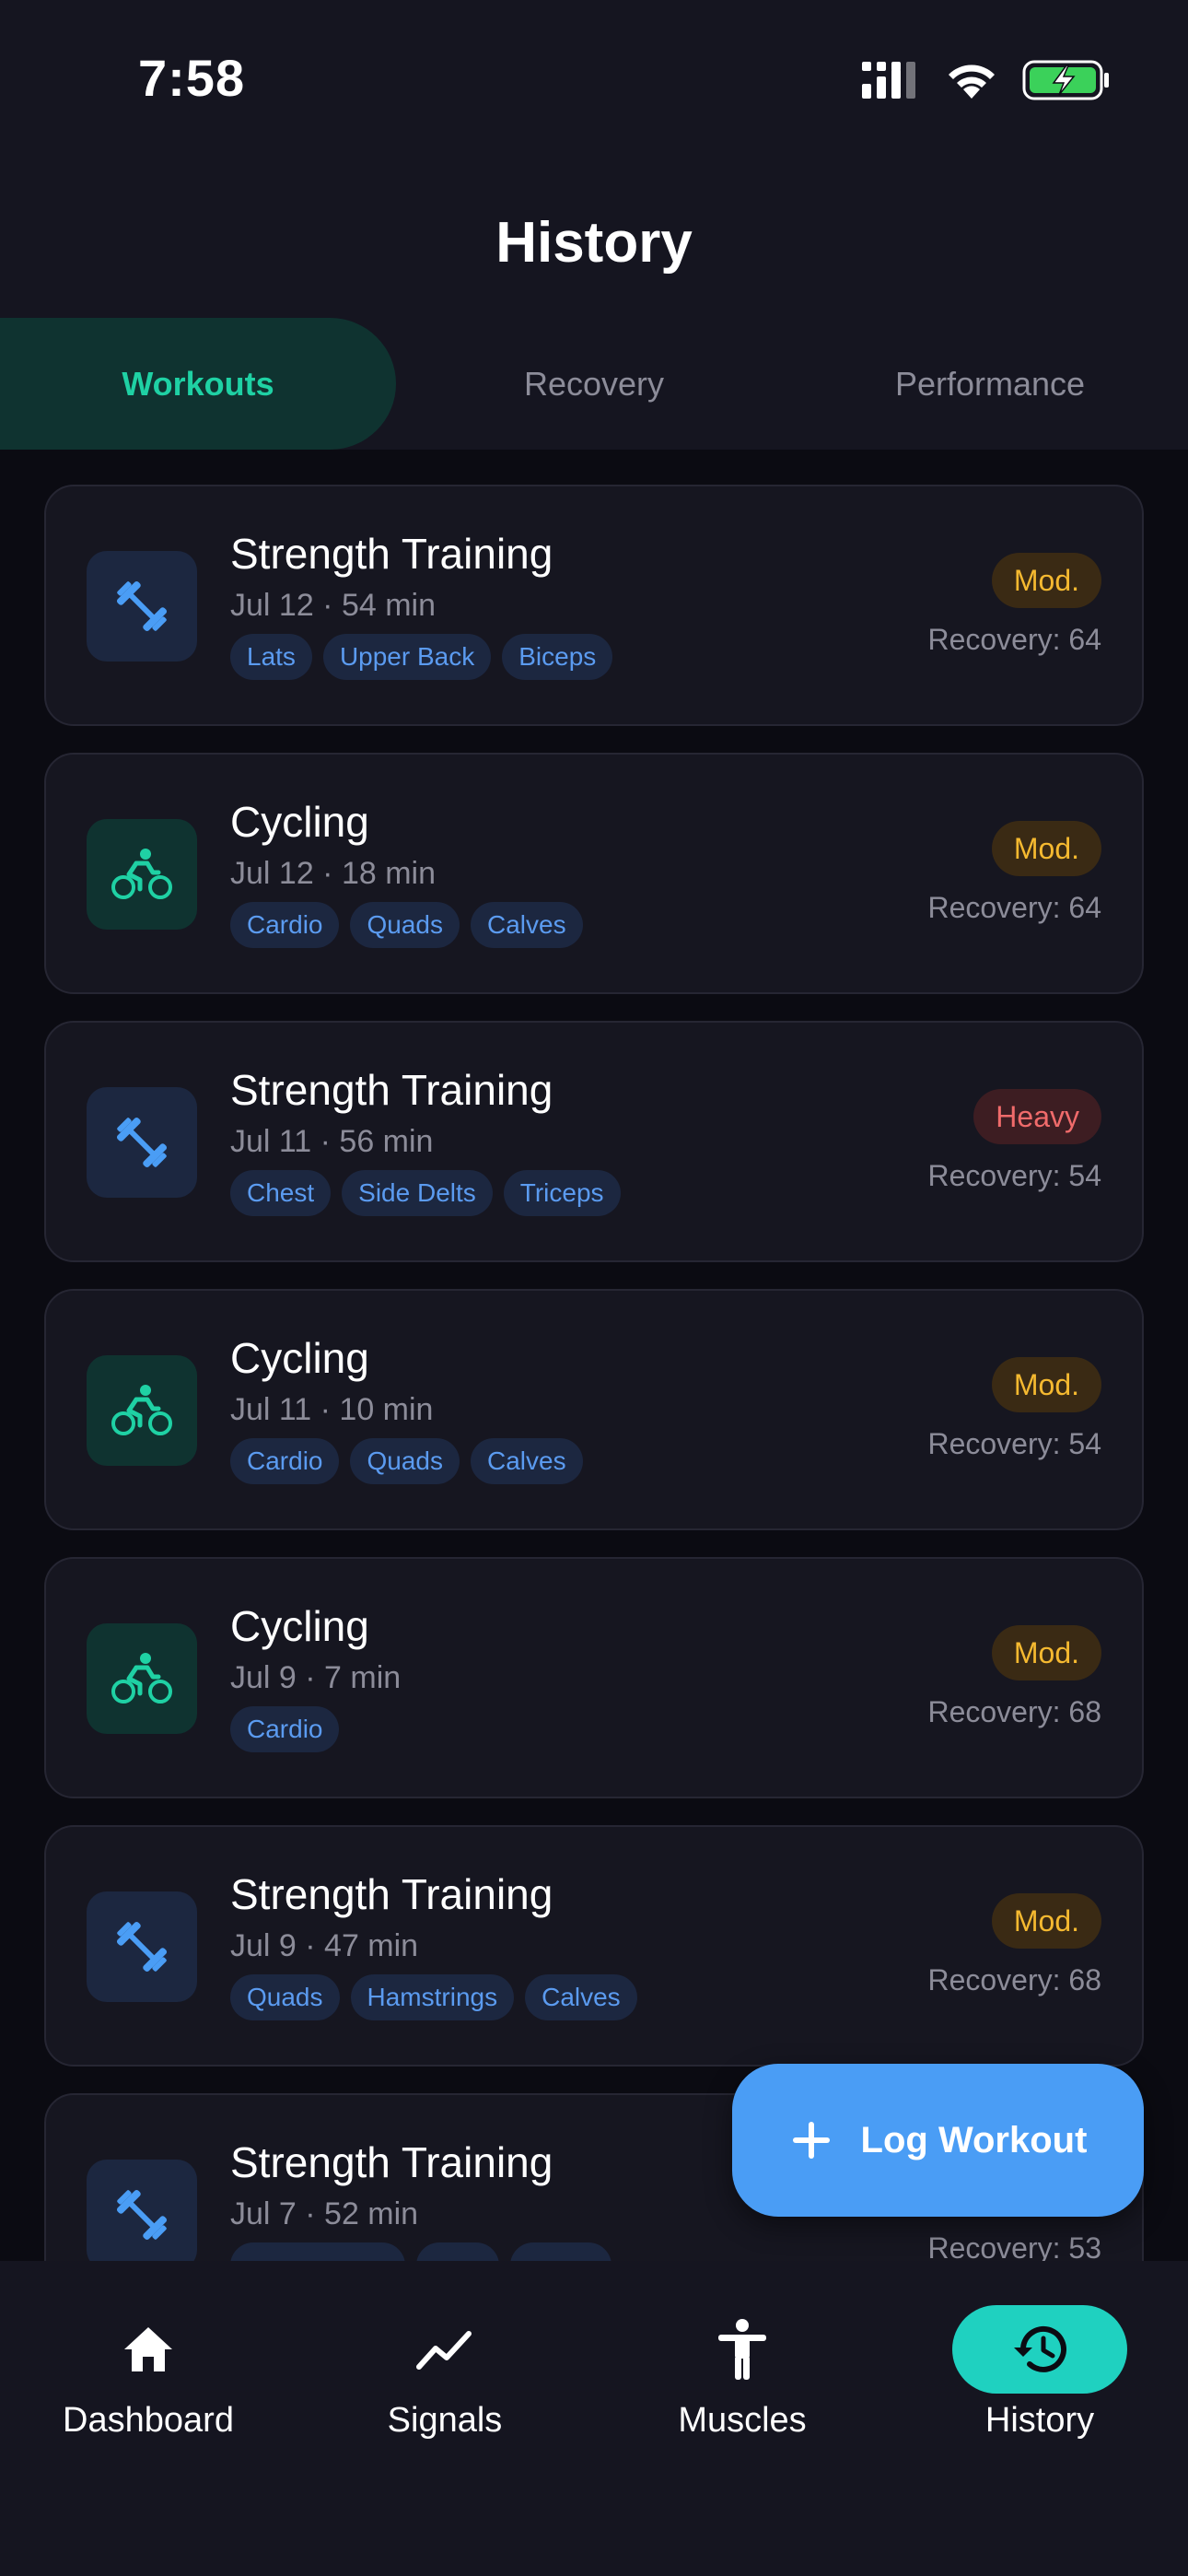  I want to click on muscle-tags: Quads Hamstrings Calves, so click(433, 1997).